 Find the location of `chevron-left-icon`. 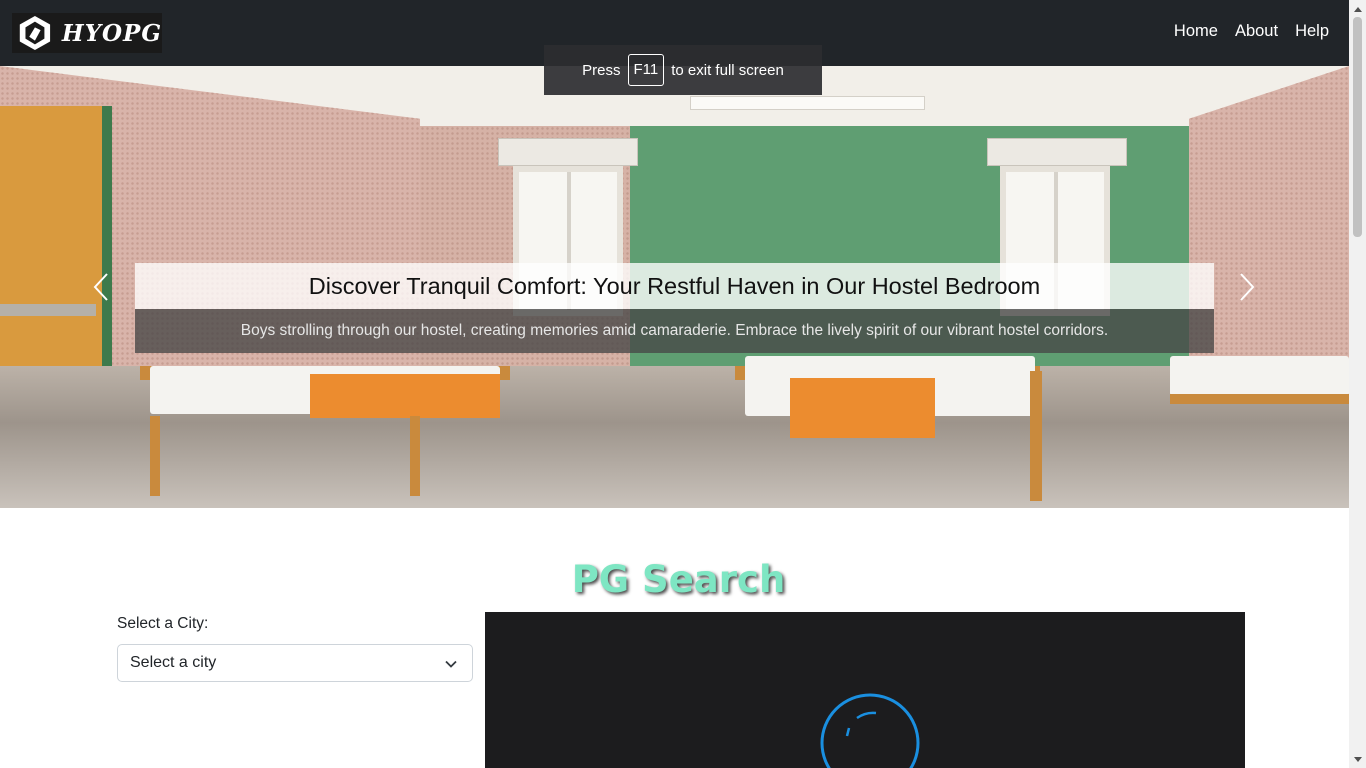

chevron-left-icon is located at coordinates (100, 287).